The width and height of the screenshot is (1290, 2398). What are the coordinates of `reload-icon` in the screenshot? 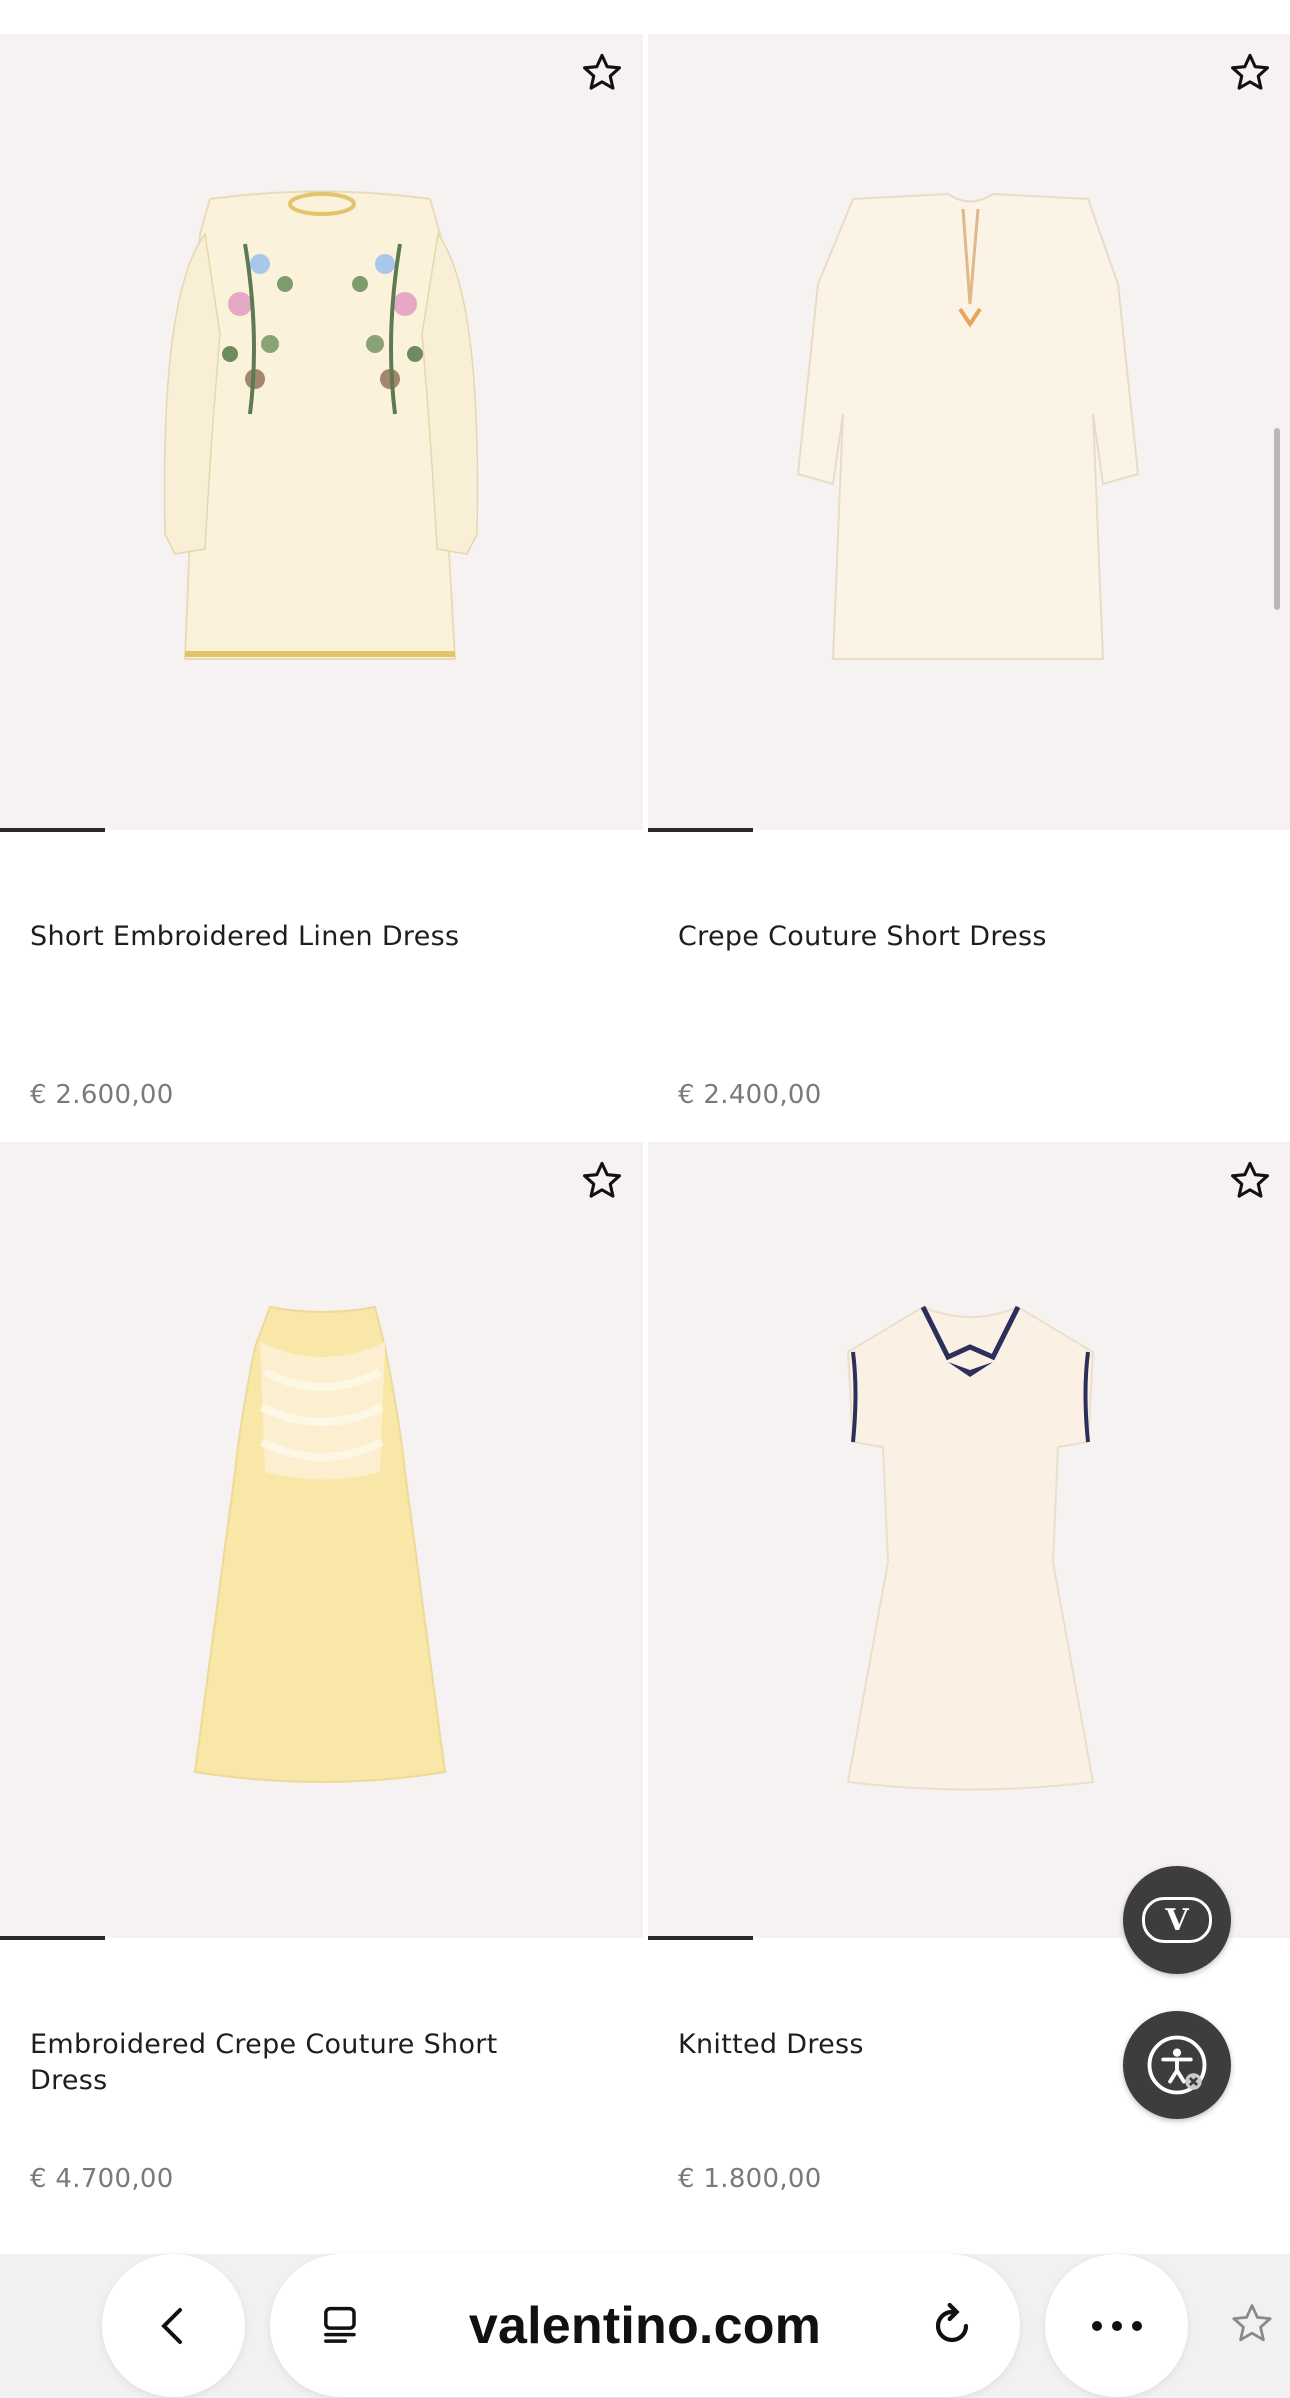 It's located at (952, 2326).